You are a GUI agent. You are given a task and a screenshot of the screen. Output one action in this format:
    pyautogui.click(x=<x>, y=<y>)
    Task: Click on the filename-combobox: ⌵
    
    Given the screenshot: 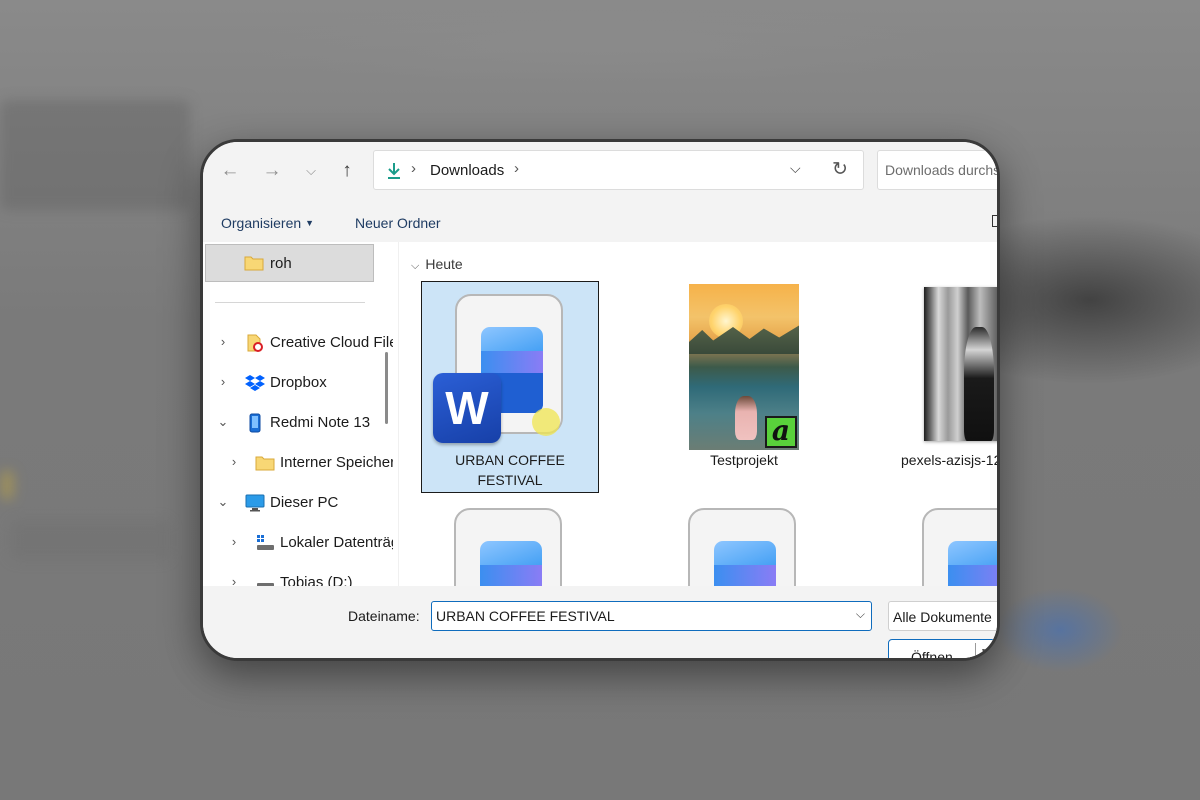 What is the action you would take?
    pyautogui.click(x=651, y=616)
    